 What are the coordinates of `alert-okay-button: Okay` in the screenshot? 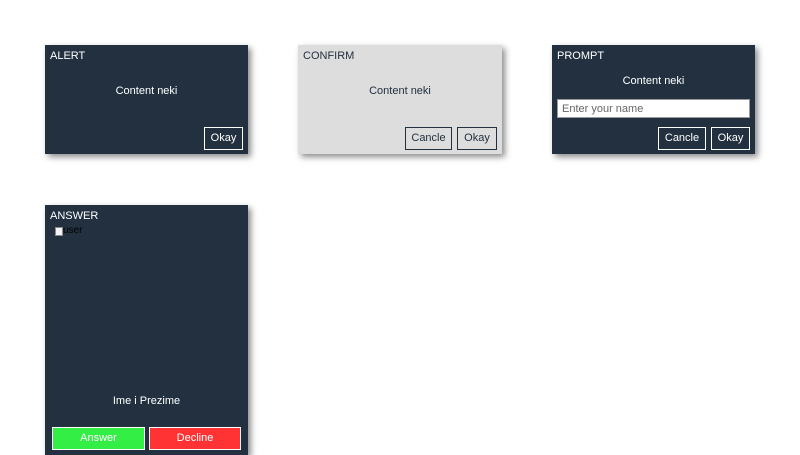 It's located at (223, 138).